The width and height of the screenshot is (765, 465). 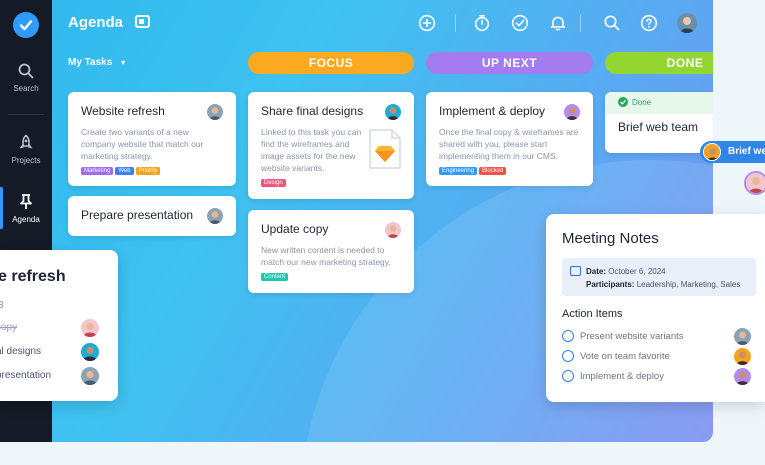 What do you see at coordinates (637, 271) in the screenshot?
I see `date-value: October 6, 2024` at bounding box center [637, 271].